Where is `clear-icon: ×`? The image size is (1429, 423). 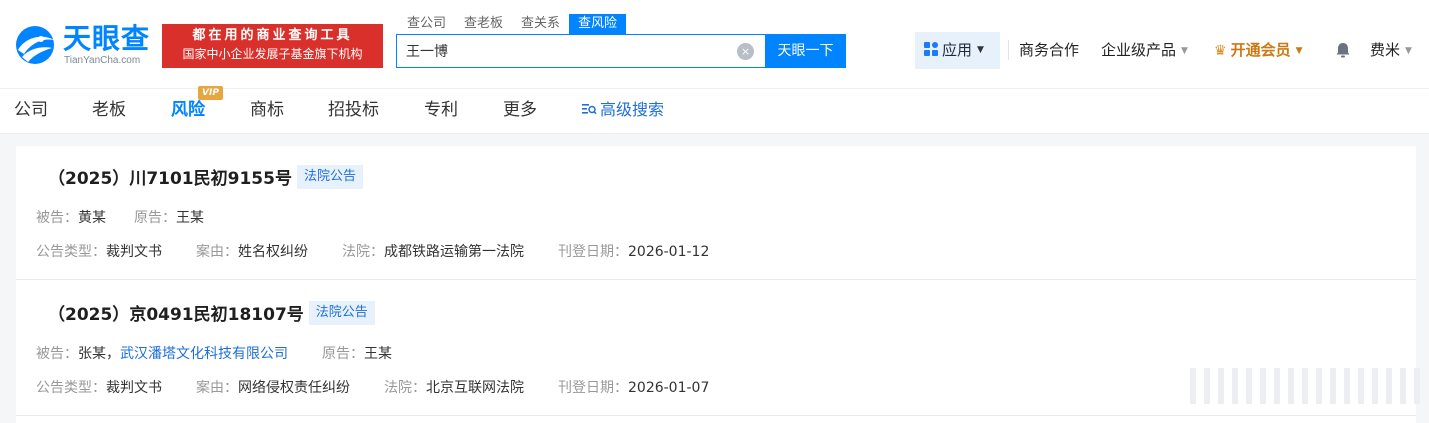
clear-icon: × is located at coordinates (745, 51).